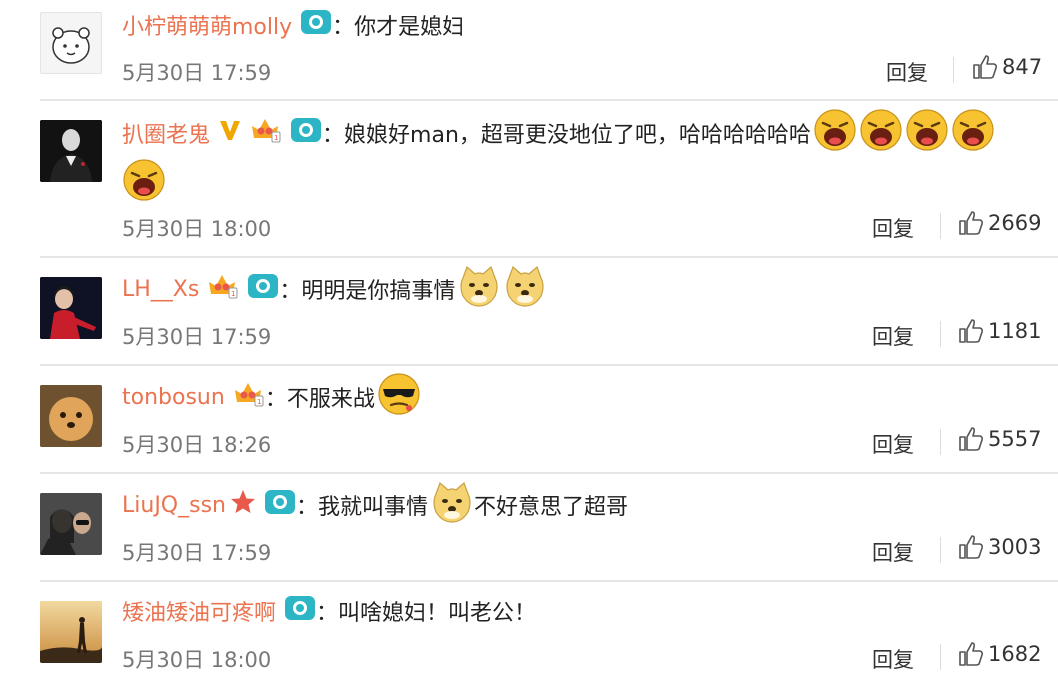  Describe the element at coordinates (166, 133) in the screenshot. I see `username-link: 扒圈老鬼` at that location.